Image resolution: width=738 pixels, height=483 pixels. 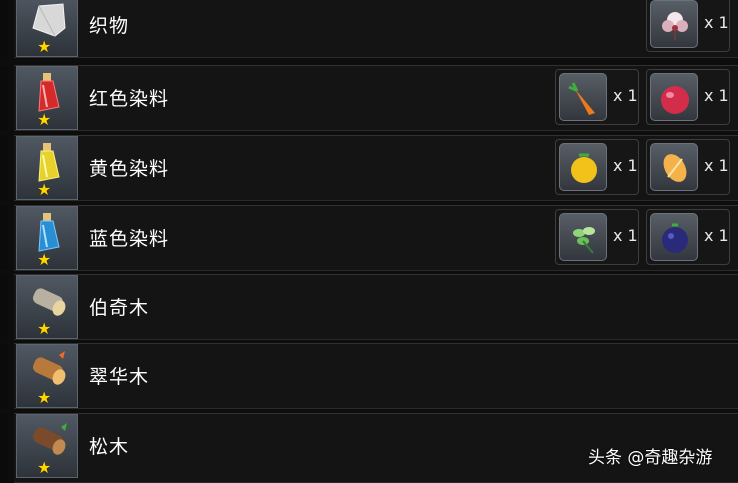 What do you see at coordinates (49, 368) in the screenshot?
I see `cuihua-log-icon` at bounding box center [49, 368].